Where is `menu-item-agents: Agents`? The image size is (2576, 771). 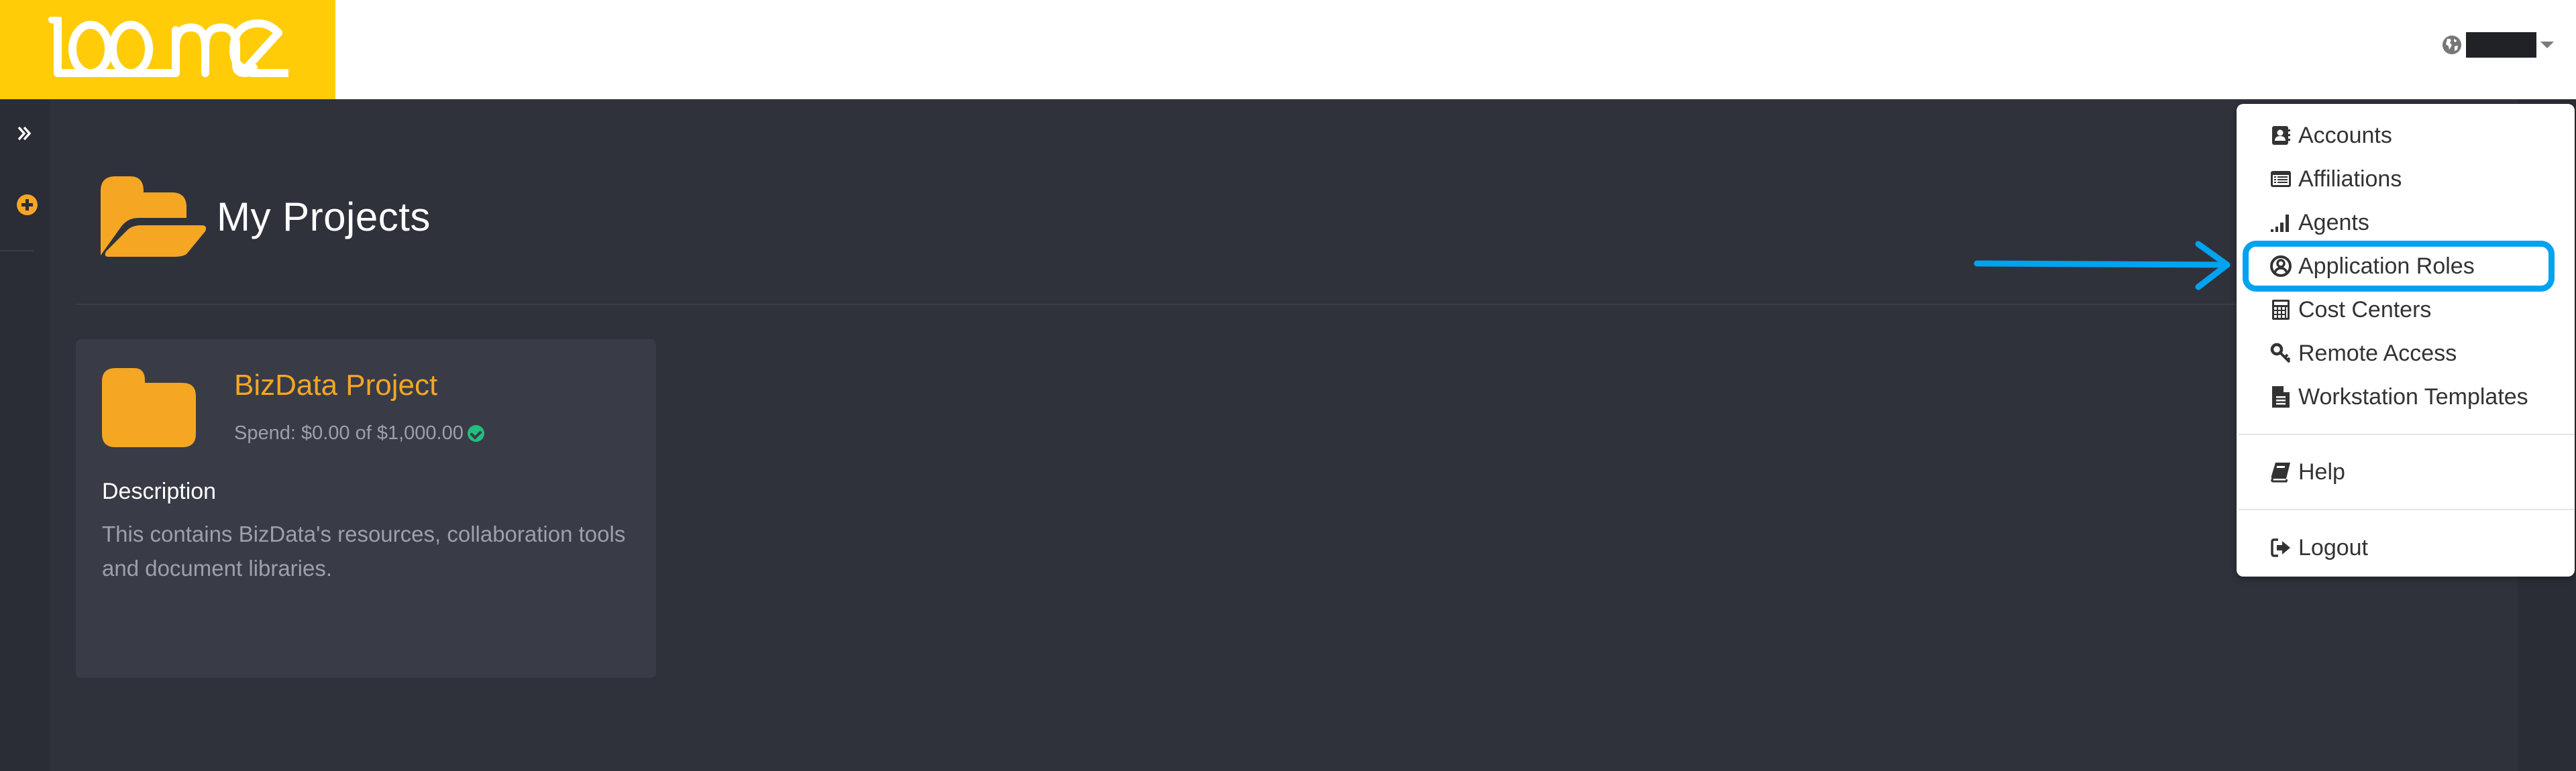
menu-item-agents: Agents is located at coordinates (2319, 222).